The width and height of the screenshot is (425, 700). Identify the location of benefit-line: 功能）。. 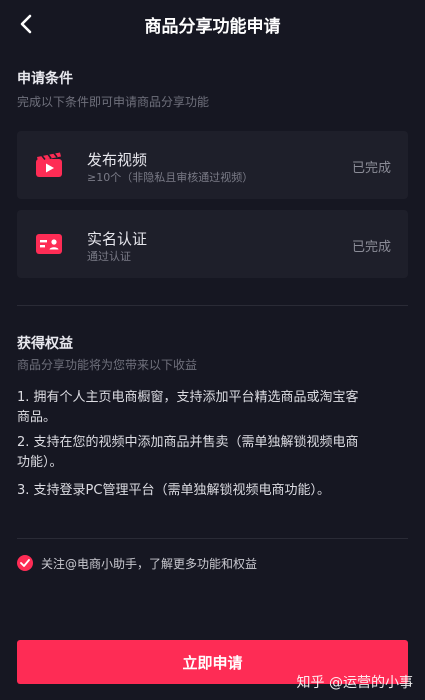
(40, 462).